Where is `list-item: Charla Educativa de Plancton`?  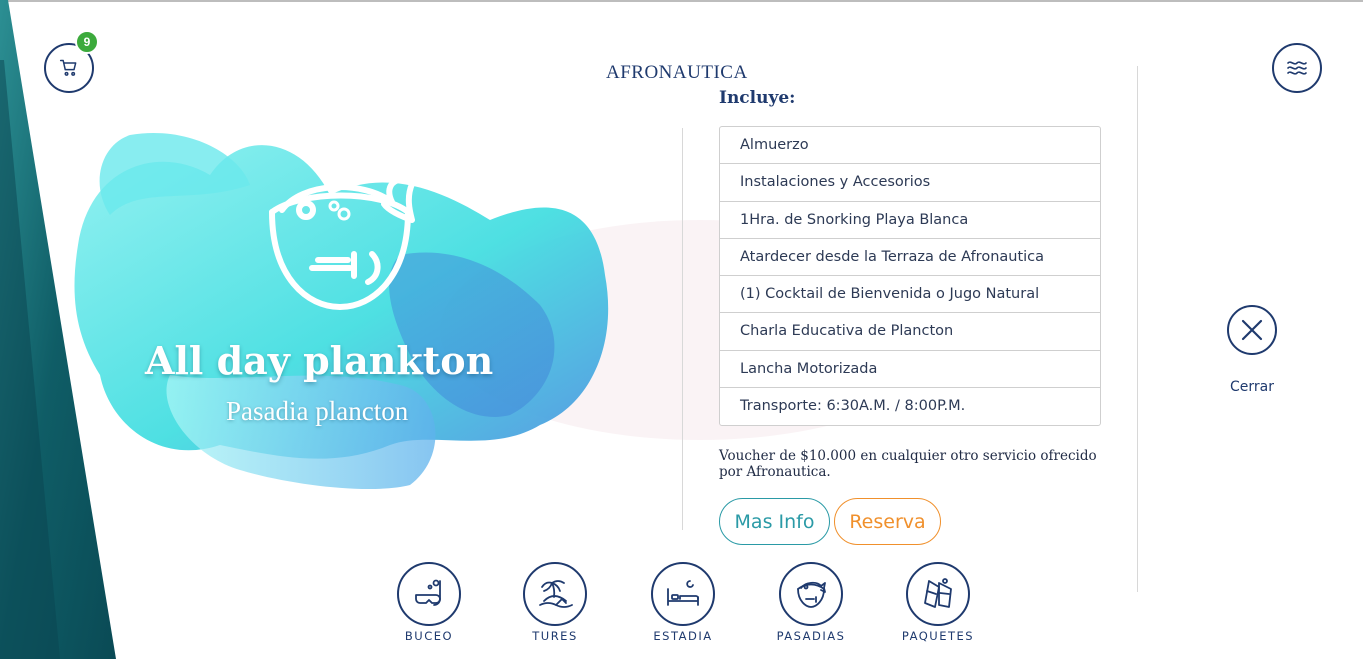 list-item: Charla Educativa de Plancton is located at coordinates (910, 332).